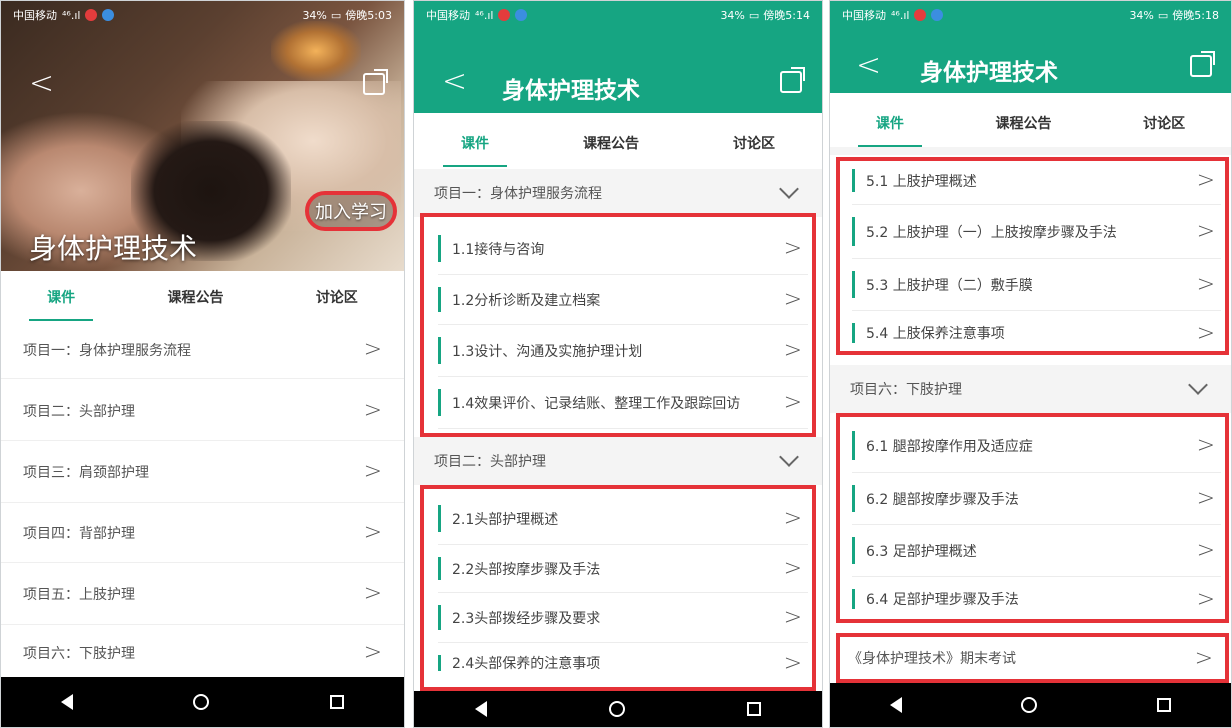  What do you see at coordinates (623, 618) in the screenshot?
I see `lesson-item: 2.3头部拨经步骤及要求 >` at bounding box center [623, 618].